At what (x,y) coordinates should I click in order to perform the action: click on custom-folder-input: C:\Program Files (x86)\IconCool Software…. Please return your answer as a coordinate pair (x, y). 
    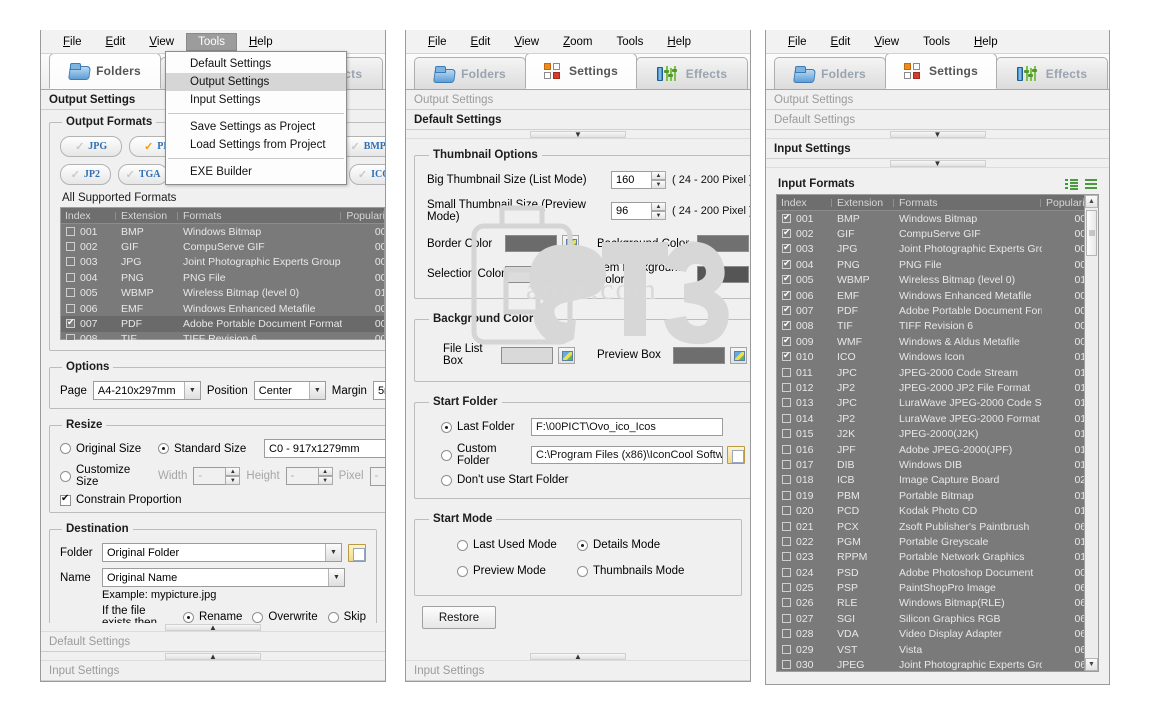
    Looking at the image, I should click on (627, 455).